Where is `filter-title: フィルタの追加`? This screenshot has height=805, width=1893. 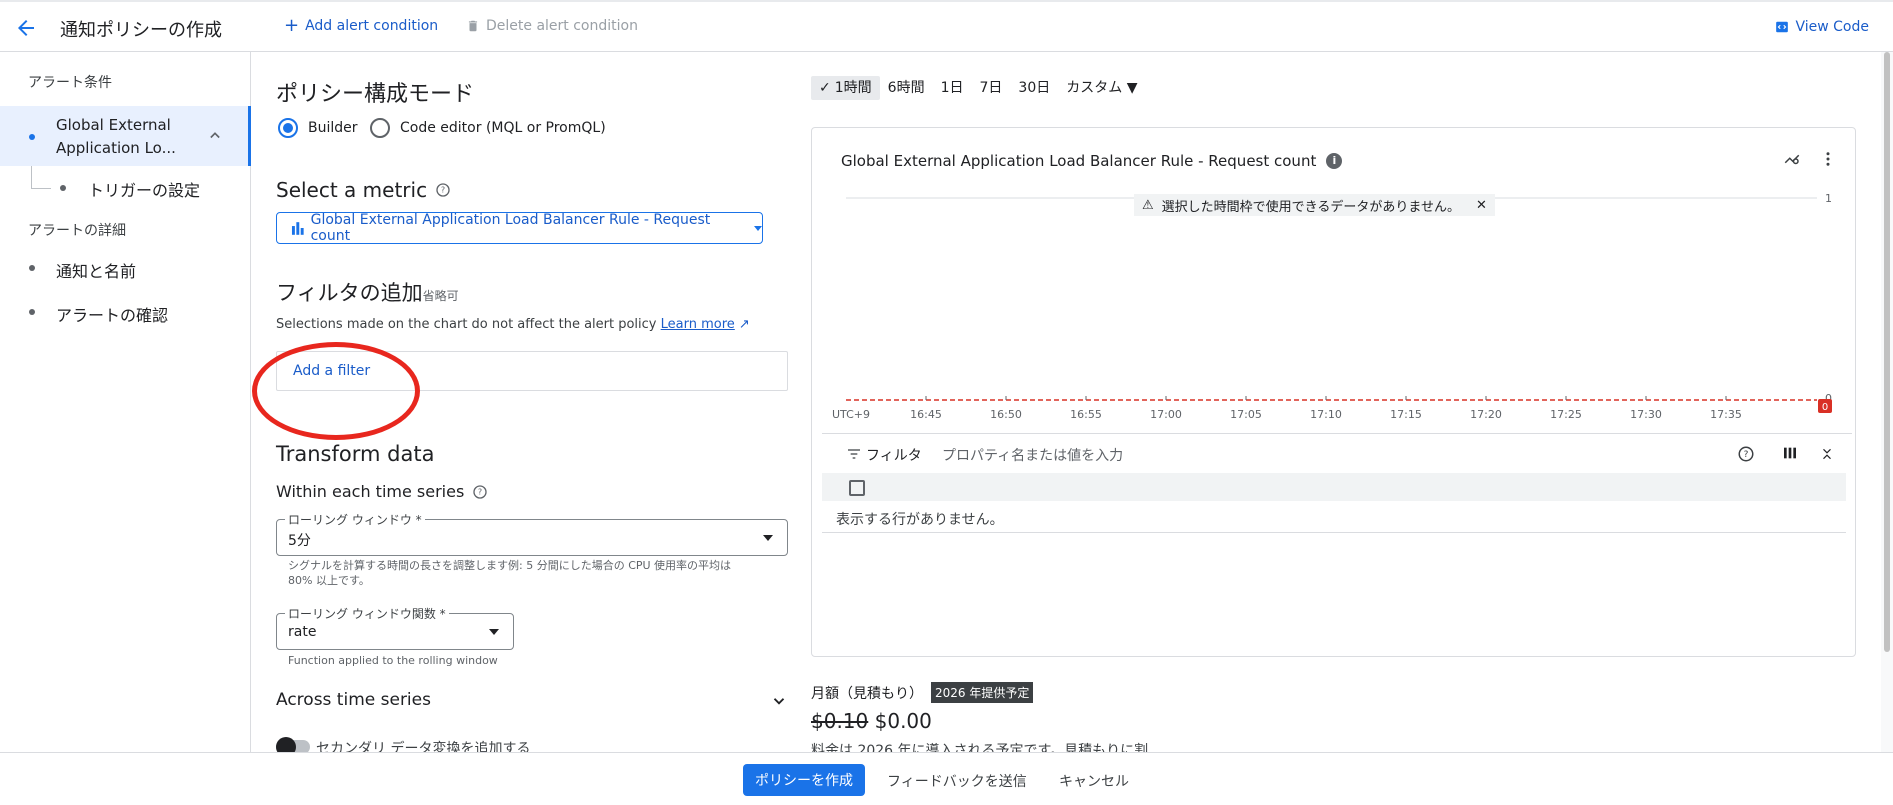 filter-title: フィルタの追加 is located at coordinates (349, 293).